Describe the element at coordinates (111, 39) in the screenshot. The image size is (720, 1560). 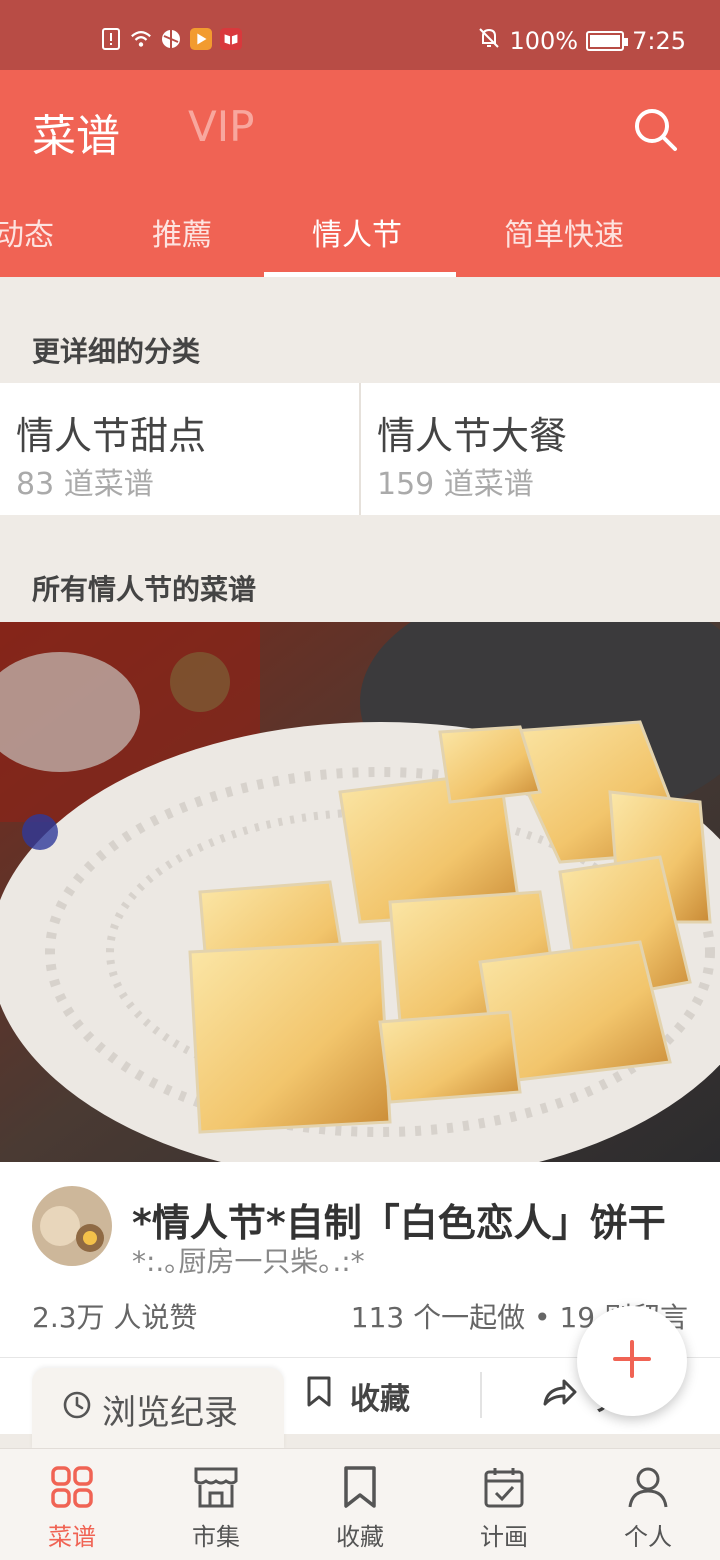
I see `sim-alert-icon` at that location.